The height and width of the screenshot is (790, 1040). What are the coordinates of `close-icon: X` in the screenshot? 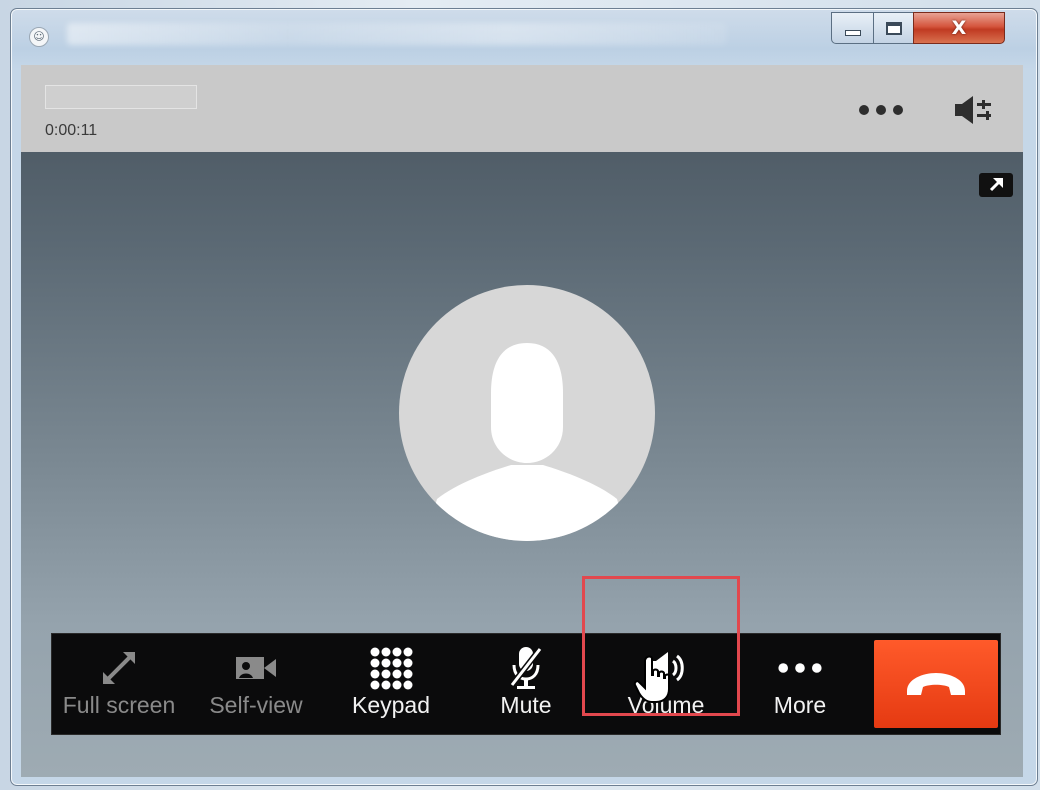 It's located at (959, 28).